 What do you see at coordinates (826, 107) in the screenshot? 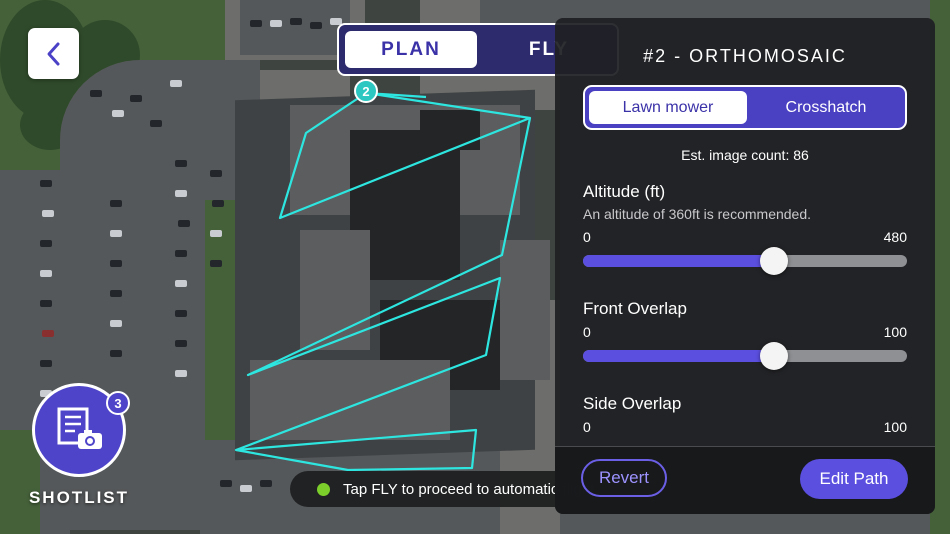
I see `pattern-option-crosshatch: Crosshatch` at bounding box center [826, 107].